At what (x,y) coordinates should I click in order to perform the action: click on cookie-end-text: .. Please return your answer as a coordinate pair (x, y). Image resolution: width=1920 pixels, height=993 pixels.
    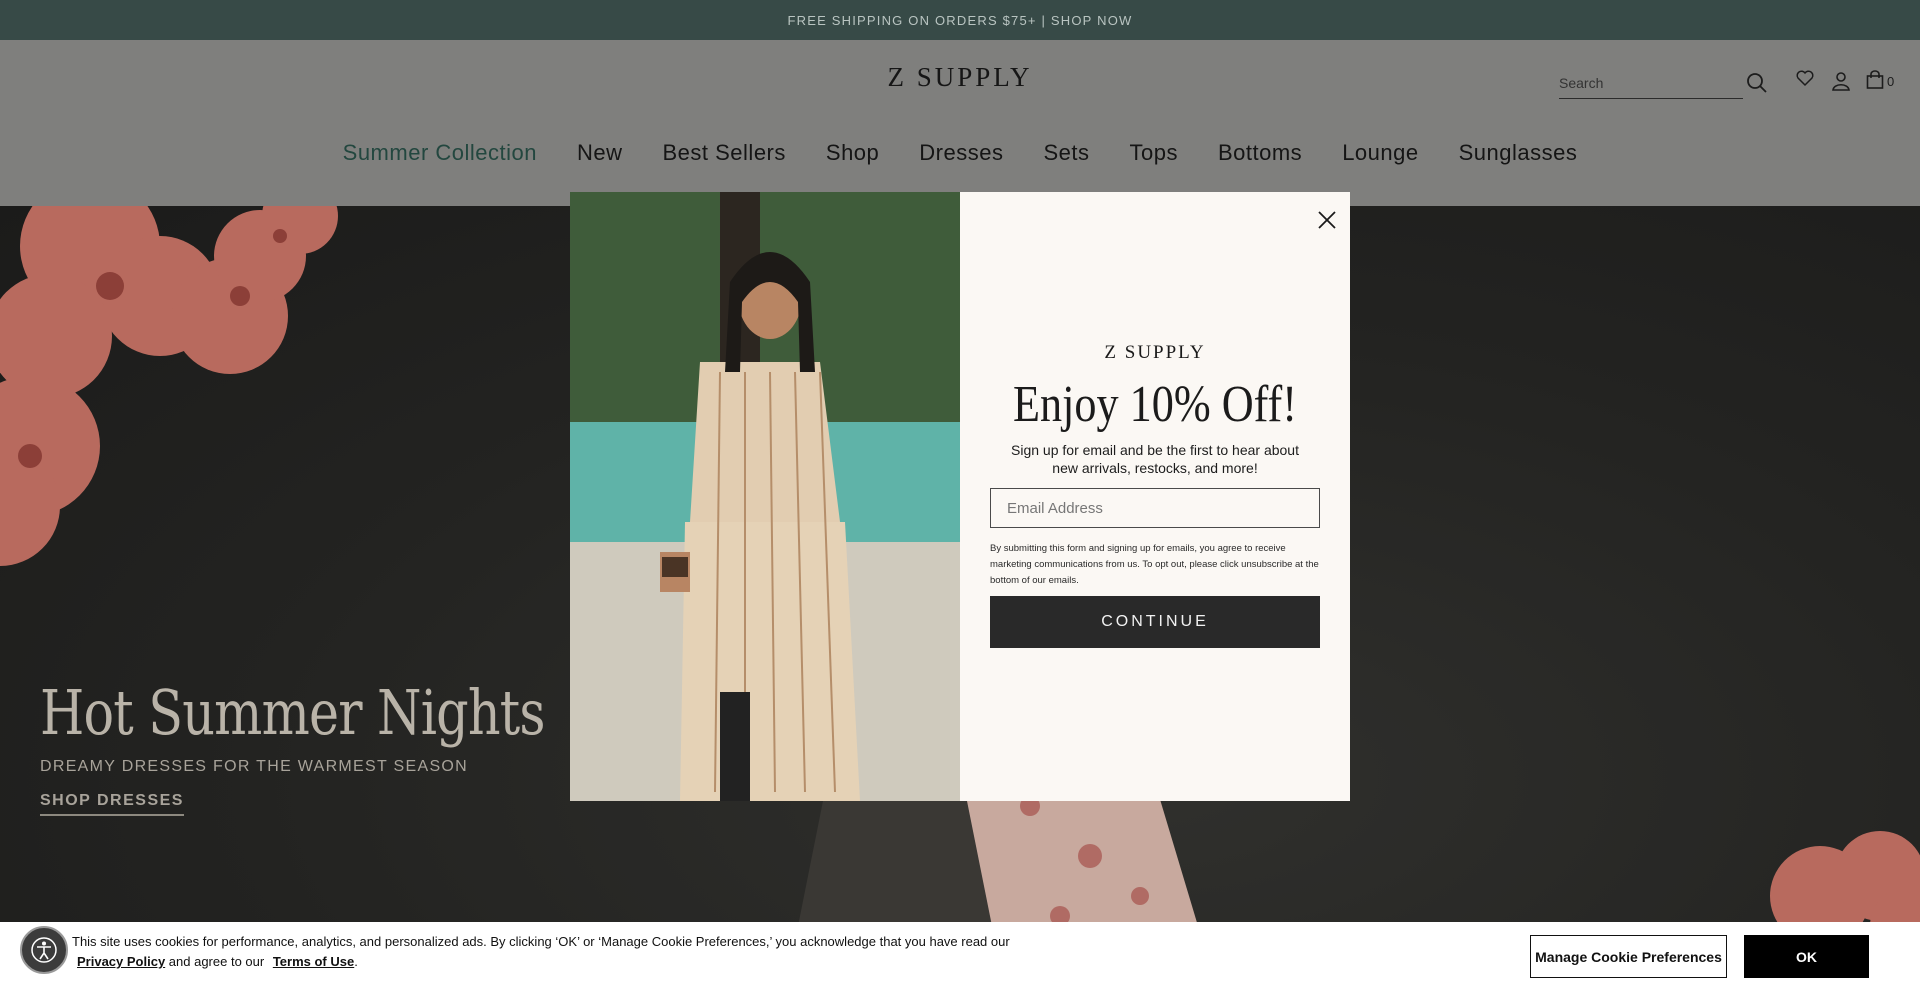
    Looking at the image, I should click on (356, 961).